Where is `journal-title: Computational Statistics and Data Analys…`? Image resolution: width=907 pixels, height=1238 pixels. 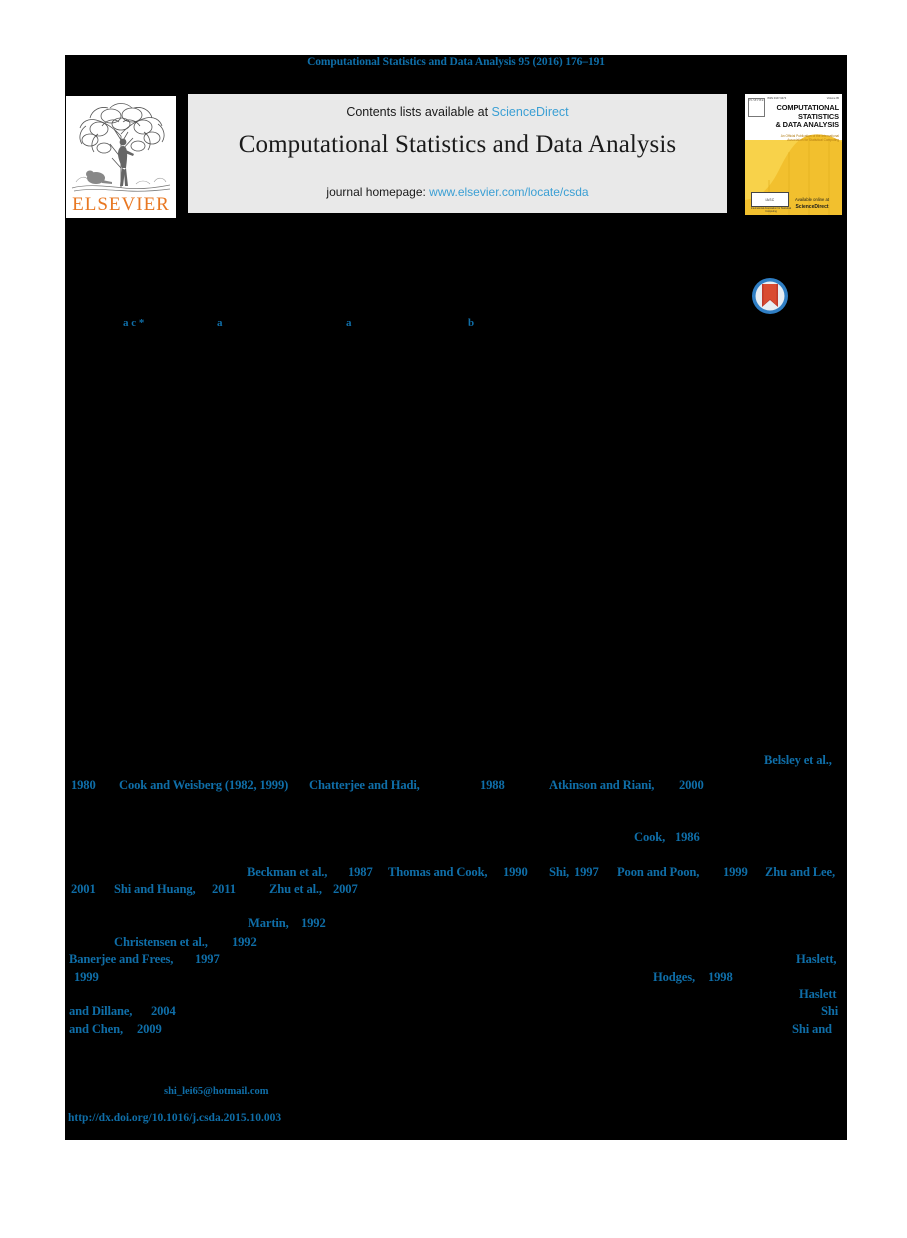 journal-title: Computational Statistics and Data Analys… is located at coordinates (457, 144).